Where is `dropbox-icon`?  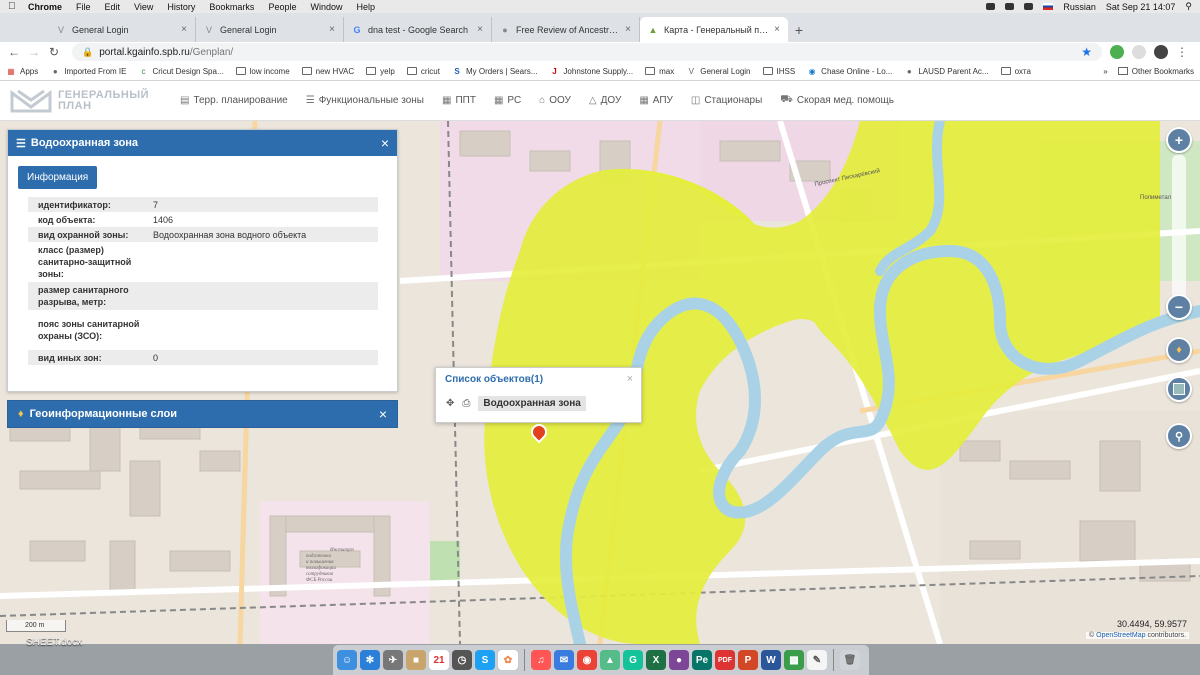 dropbox-icon is located at coordinates (991, 6).